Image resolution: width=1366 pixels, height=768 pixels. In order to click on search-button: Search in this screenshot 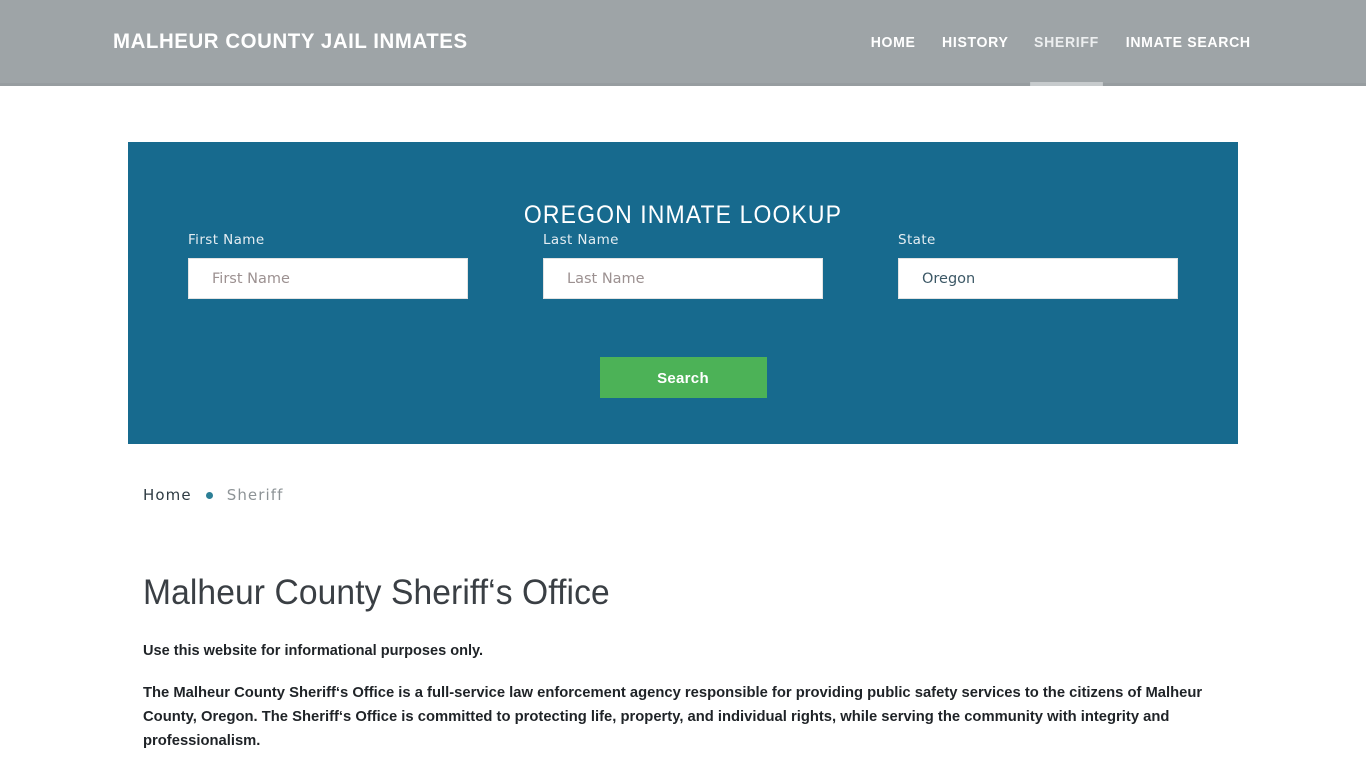, I will do `click(683, 377)`.